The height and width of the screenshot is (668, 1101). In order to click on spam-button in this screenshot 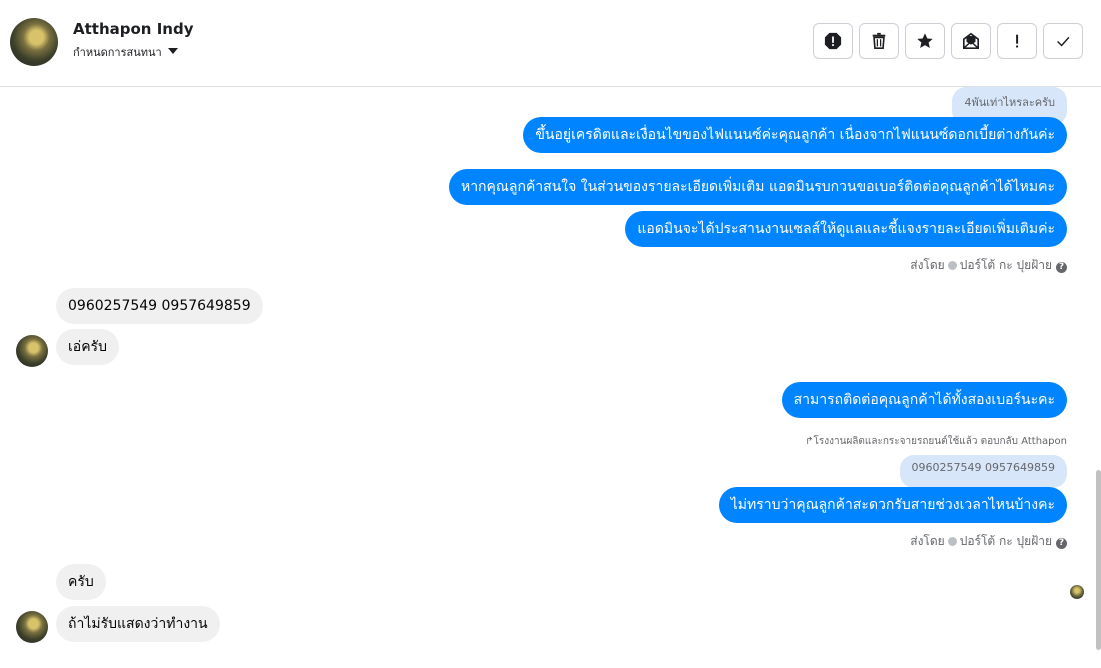, I will do `click(833, 41)`.